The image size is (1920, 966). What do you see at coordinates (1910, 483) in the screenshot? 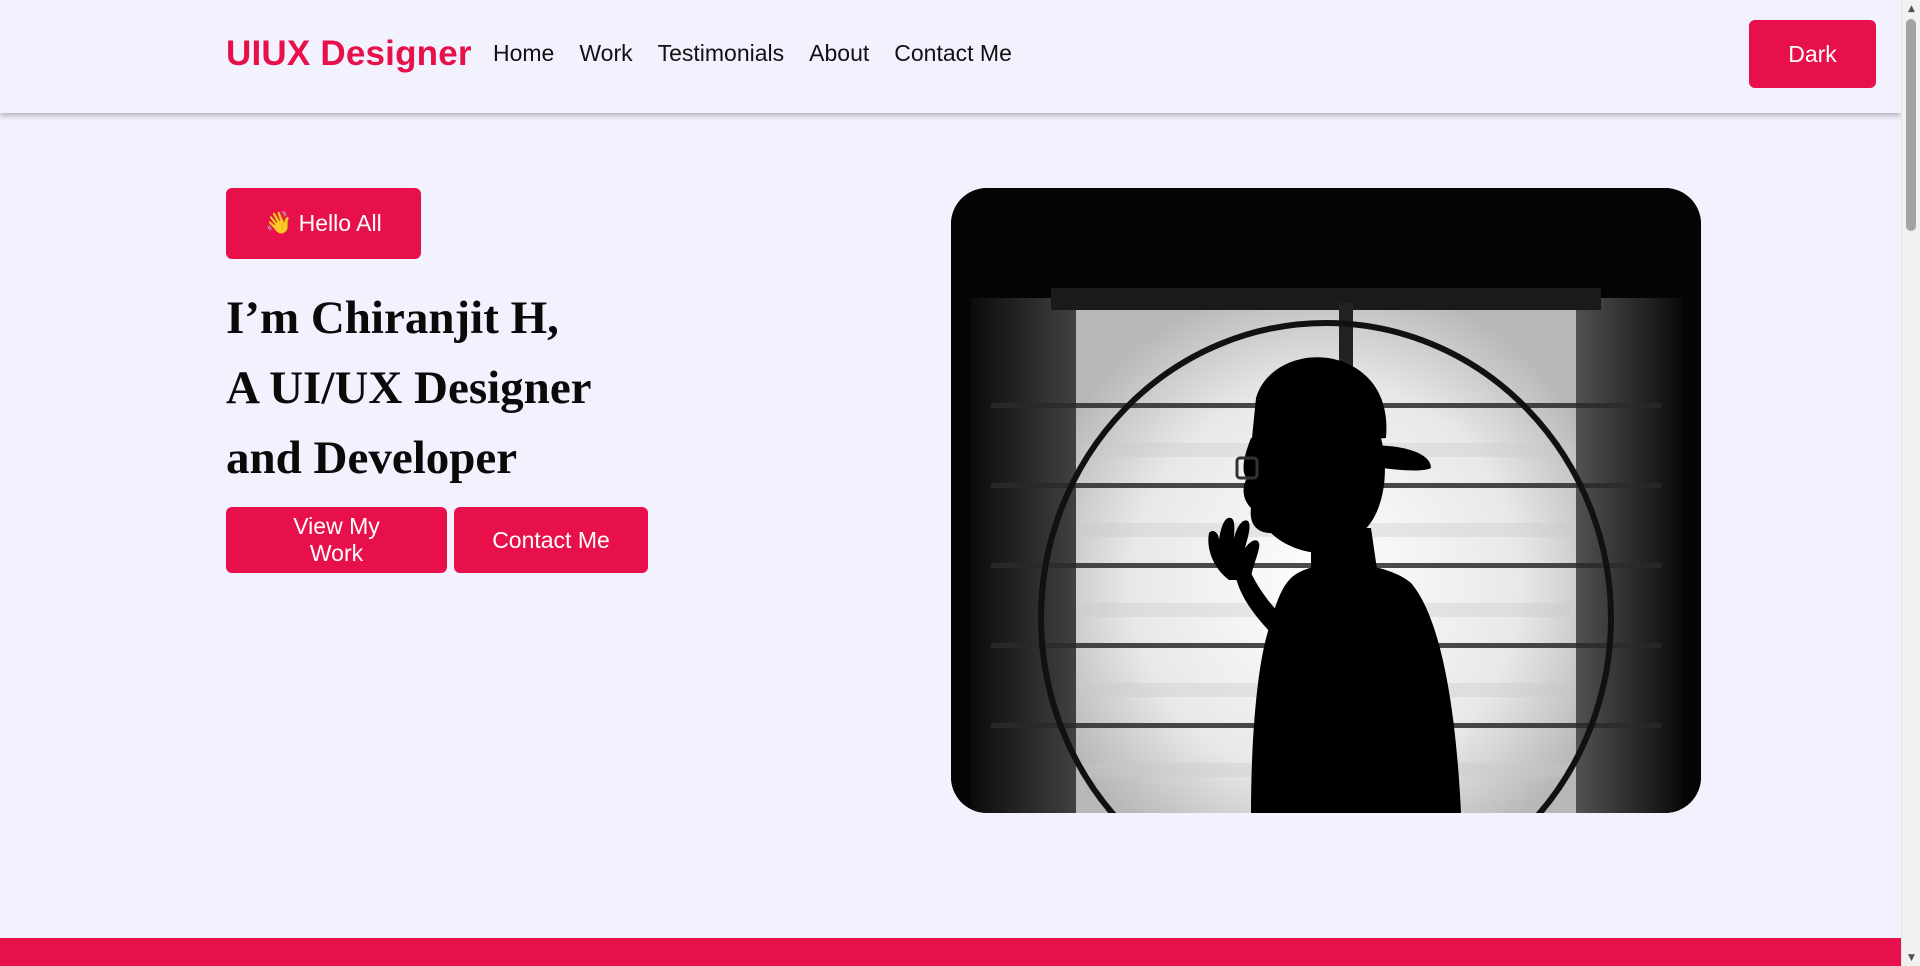
I see `scrollbar: ▲ ▼` at bounding box center [1910, 483].